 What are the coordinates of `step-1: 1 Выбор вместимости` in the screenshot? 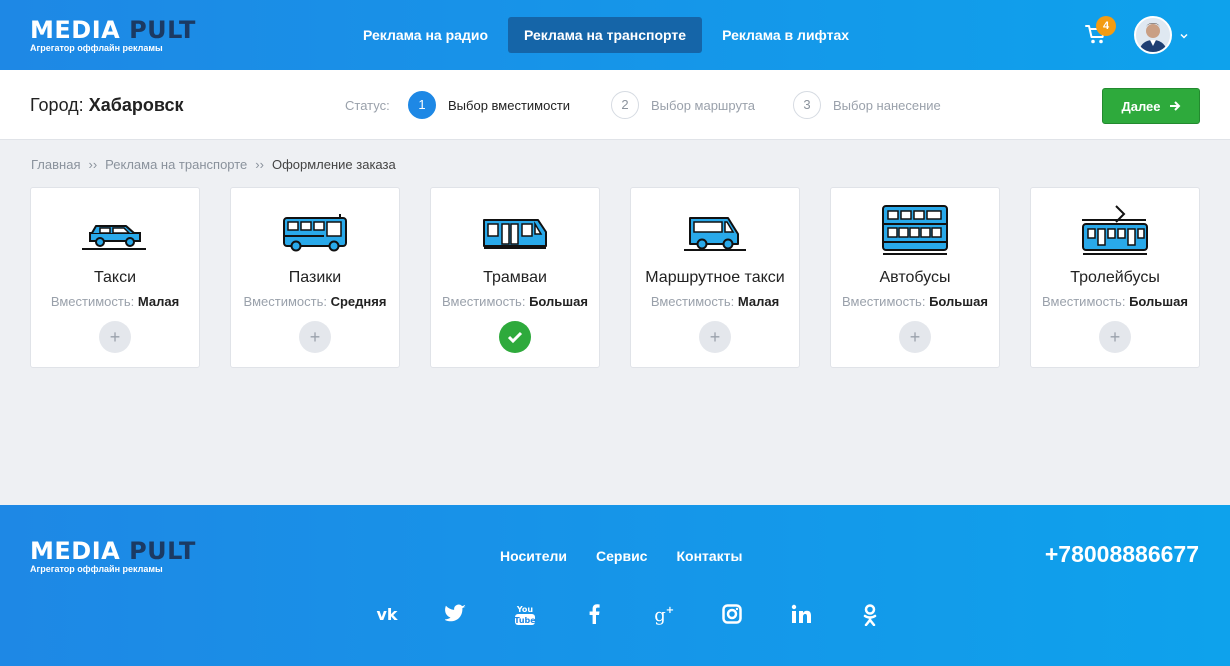 It's located at (489, 105).